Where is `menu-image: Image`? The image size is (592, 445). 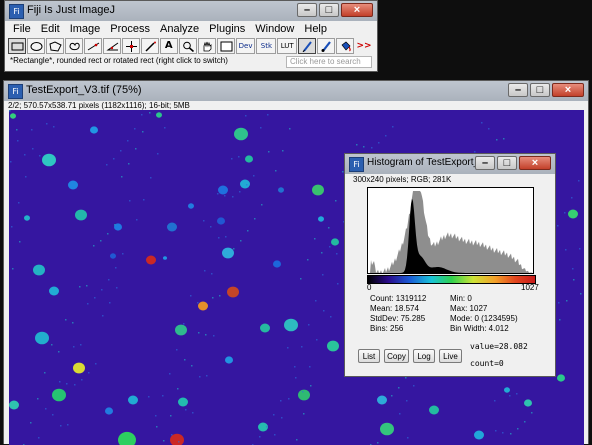
menu-image: Image is located at coordinates (85, 29).